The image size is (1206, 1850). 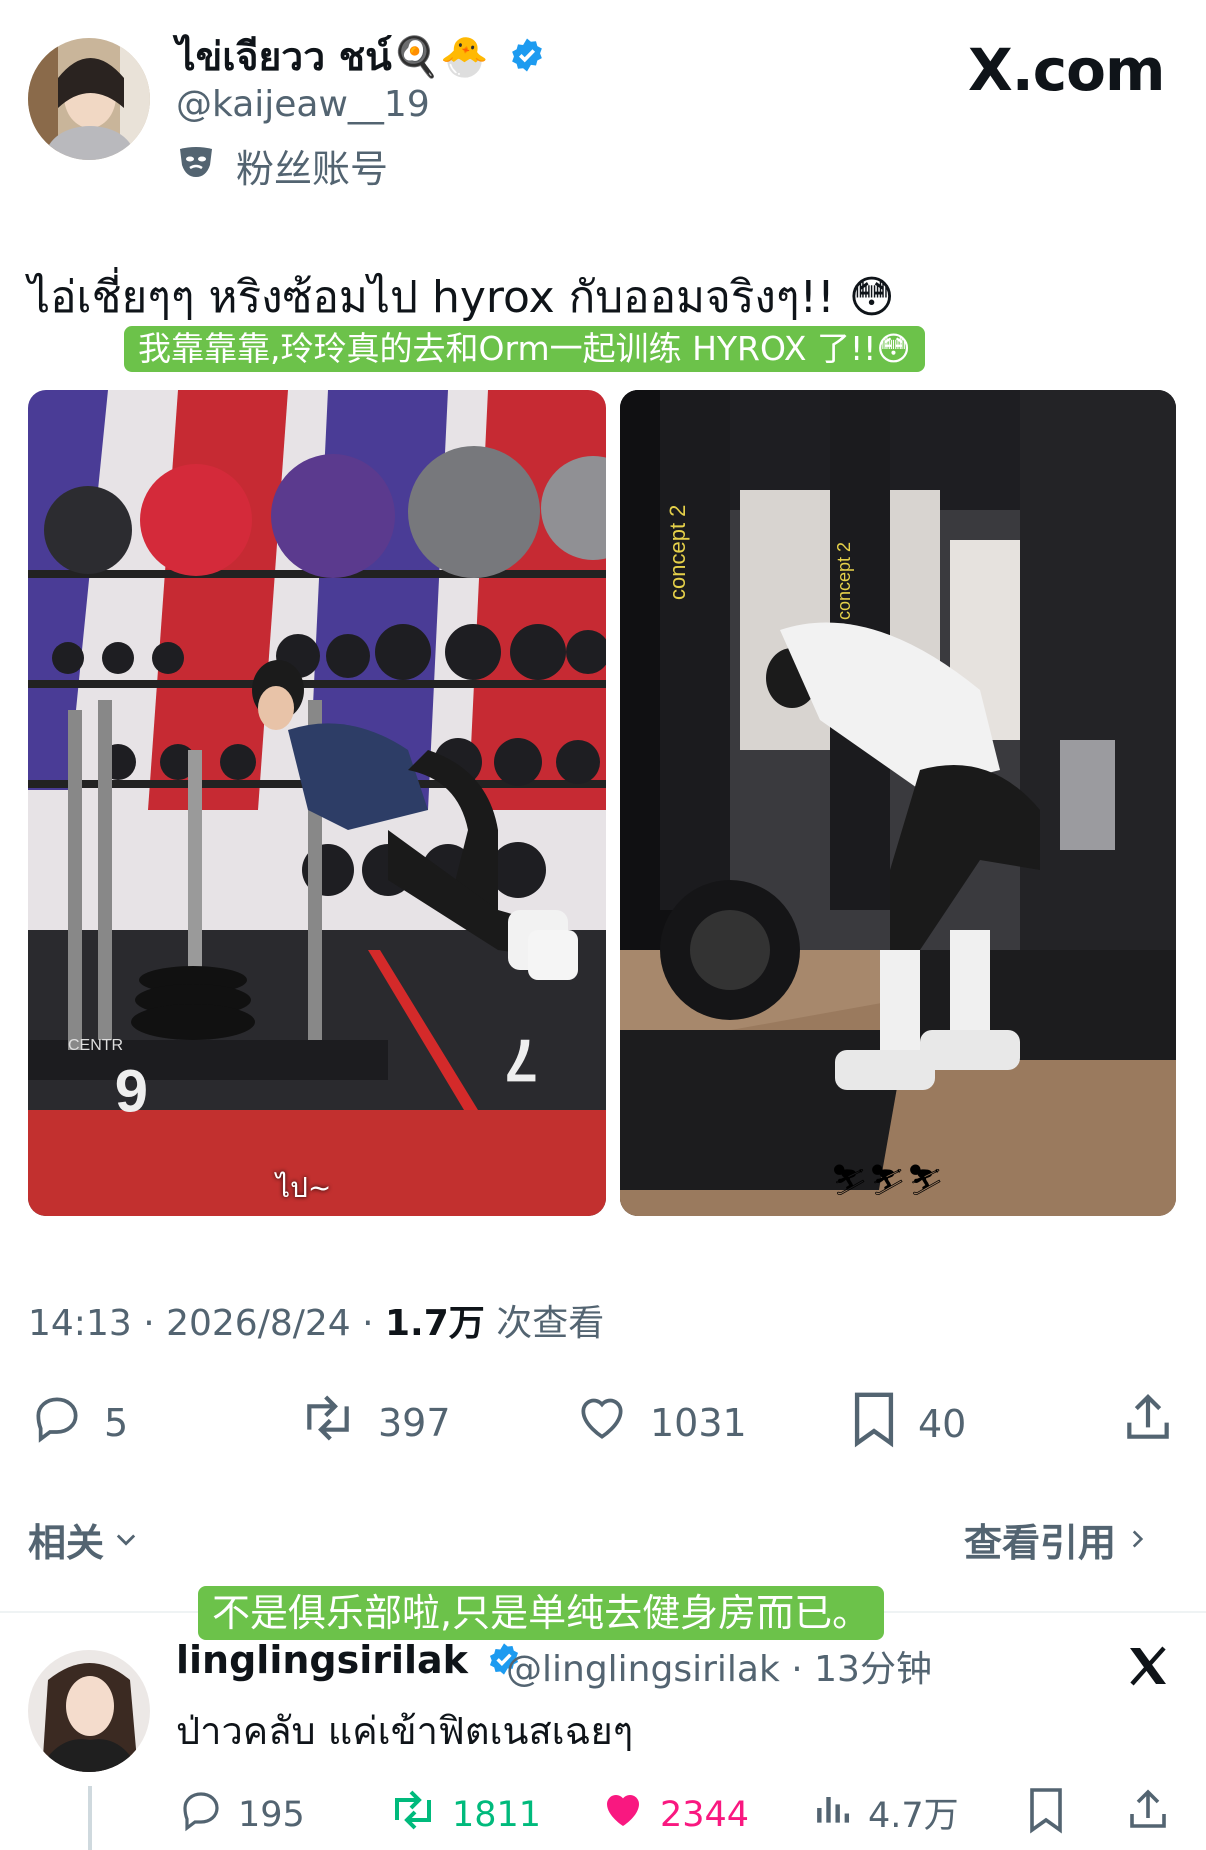 What do you see at coordinates (89, 1711) in the screenshot?
I see `reply-avatar` at bounding box center [89, 1711].